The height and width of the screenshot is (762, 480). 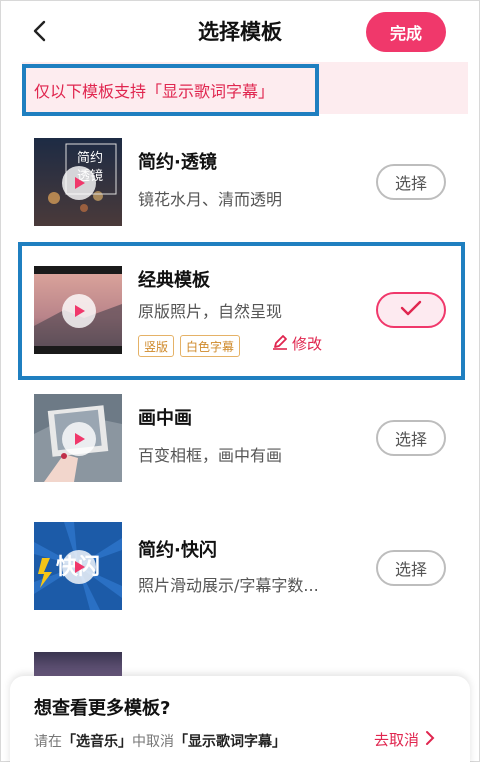 What do you see at coordinates (102, 708) in the screenshot?
I see `sheet-title: 想查看更多模板?` at bounding box center [102, 708].